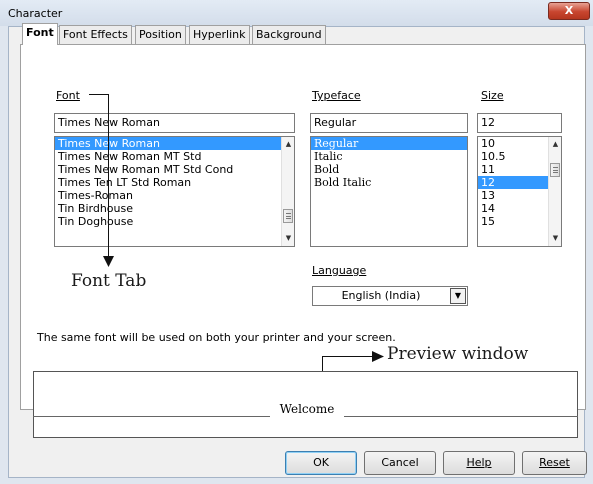 The width and height of the screenshot is (593, 484). I want to click on typeface-input: Regular, so click(389, 123).